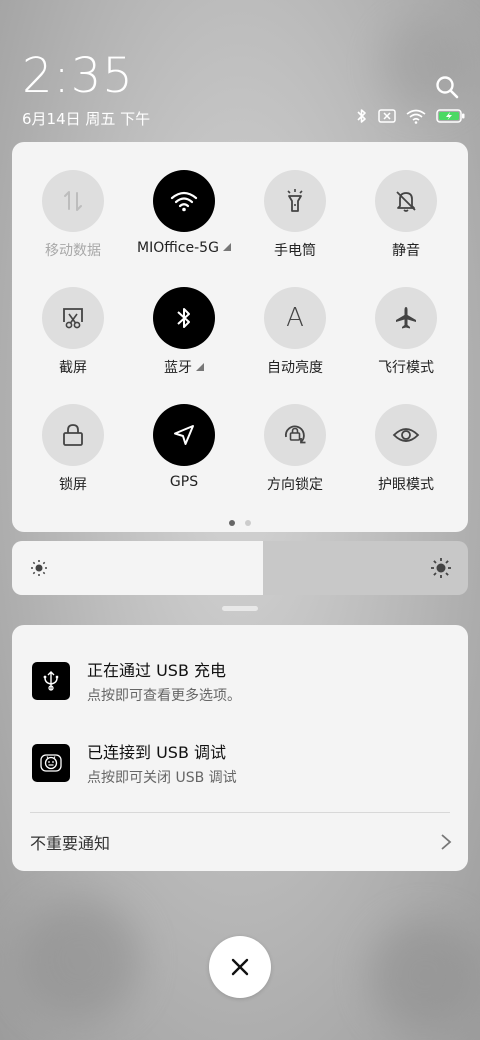 This screenshot has height=1040, width=480. I want to click on tile-mobile-data: 移动数据, so click(73, 215).